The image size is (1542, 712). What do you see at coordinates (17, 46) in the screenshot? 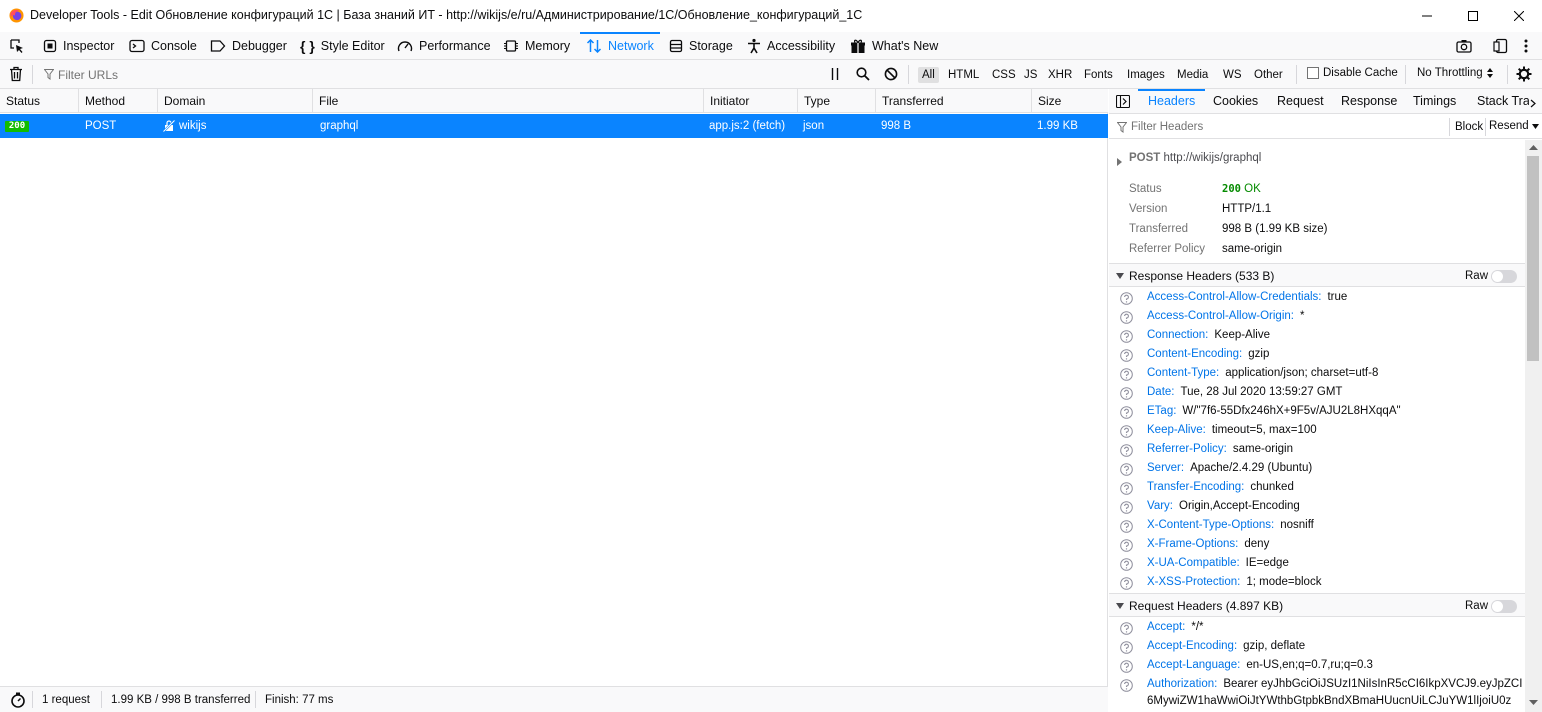
I see `element-picker-button` at bounding box center [17, 46].